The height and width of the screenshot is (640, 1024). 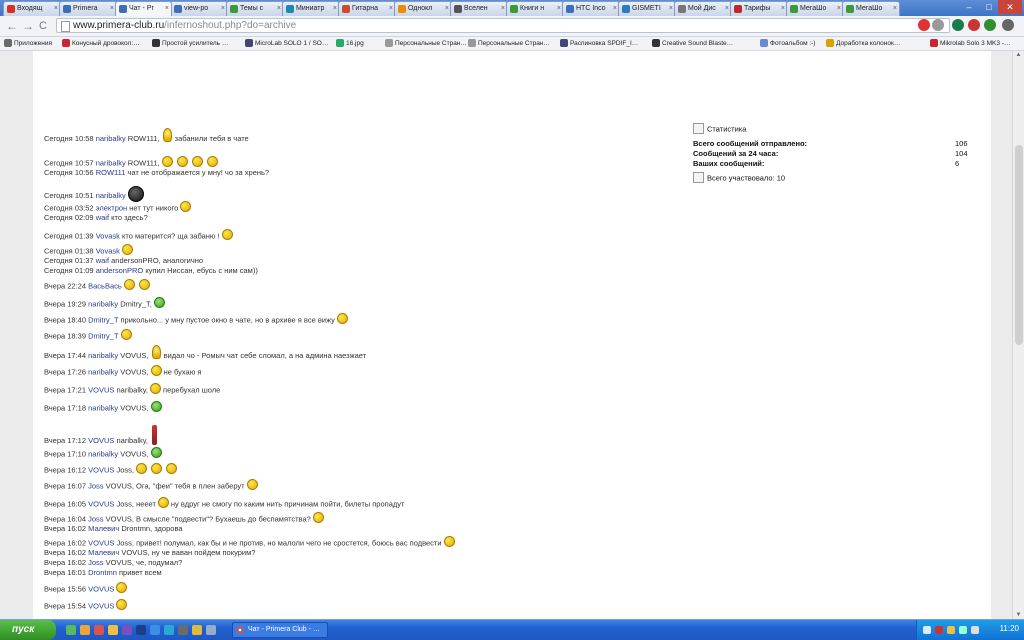 What do you see at coordinates (311, 8) in the screenshot?
I see `browser-tab: Миниатр ×` at bounding box center [311, 8].